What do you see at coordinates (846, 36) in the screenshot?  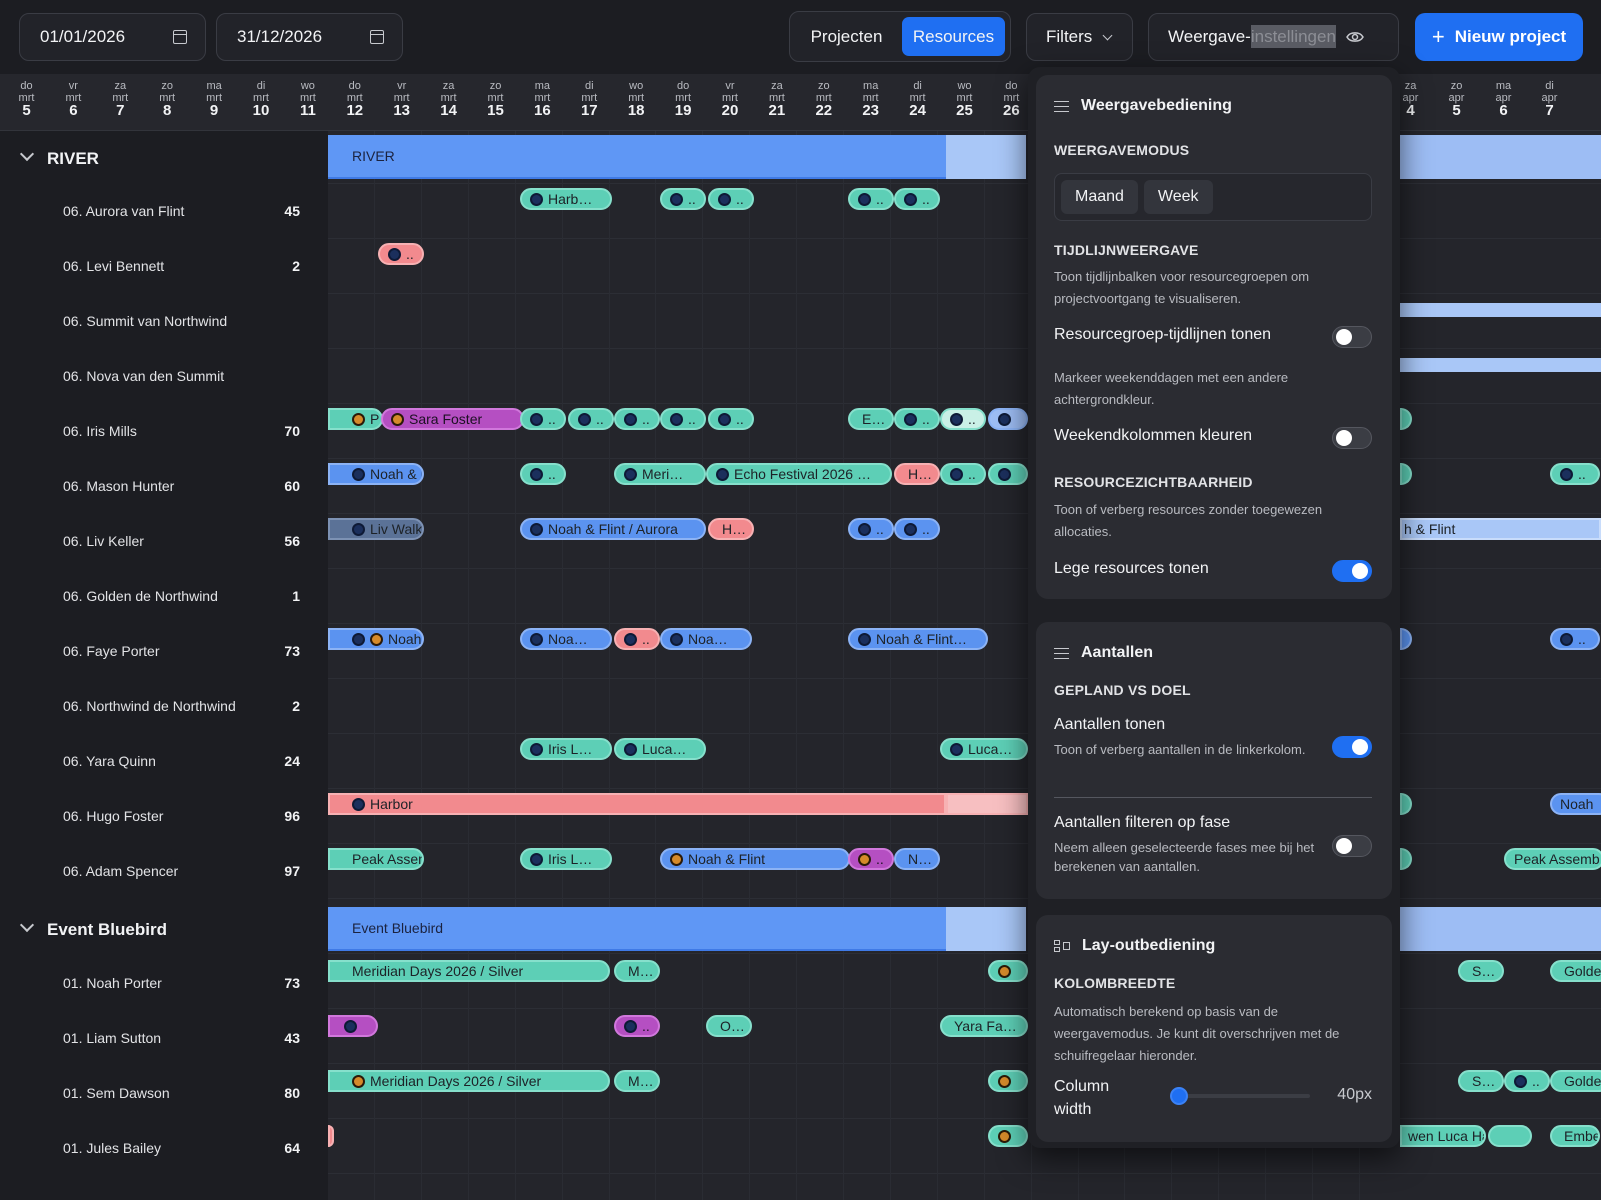 I see `tab-projects: Projecten` at bounding box center [846, 36].